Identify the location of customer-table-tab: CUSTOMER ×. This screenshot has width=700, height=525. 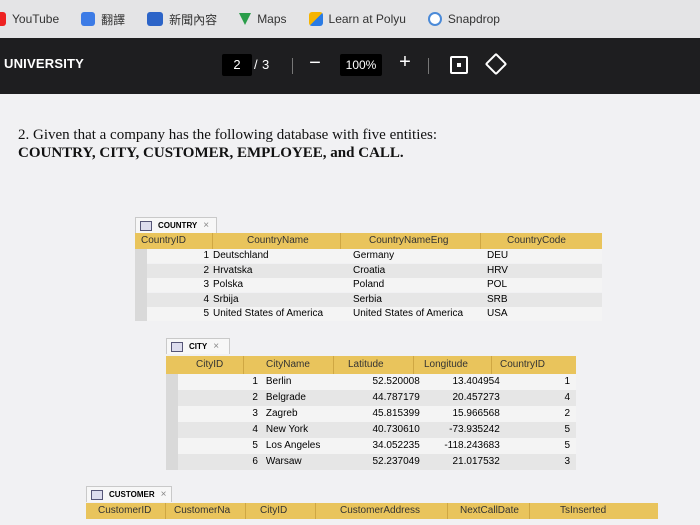
(129, 494).